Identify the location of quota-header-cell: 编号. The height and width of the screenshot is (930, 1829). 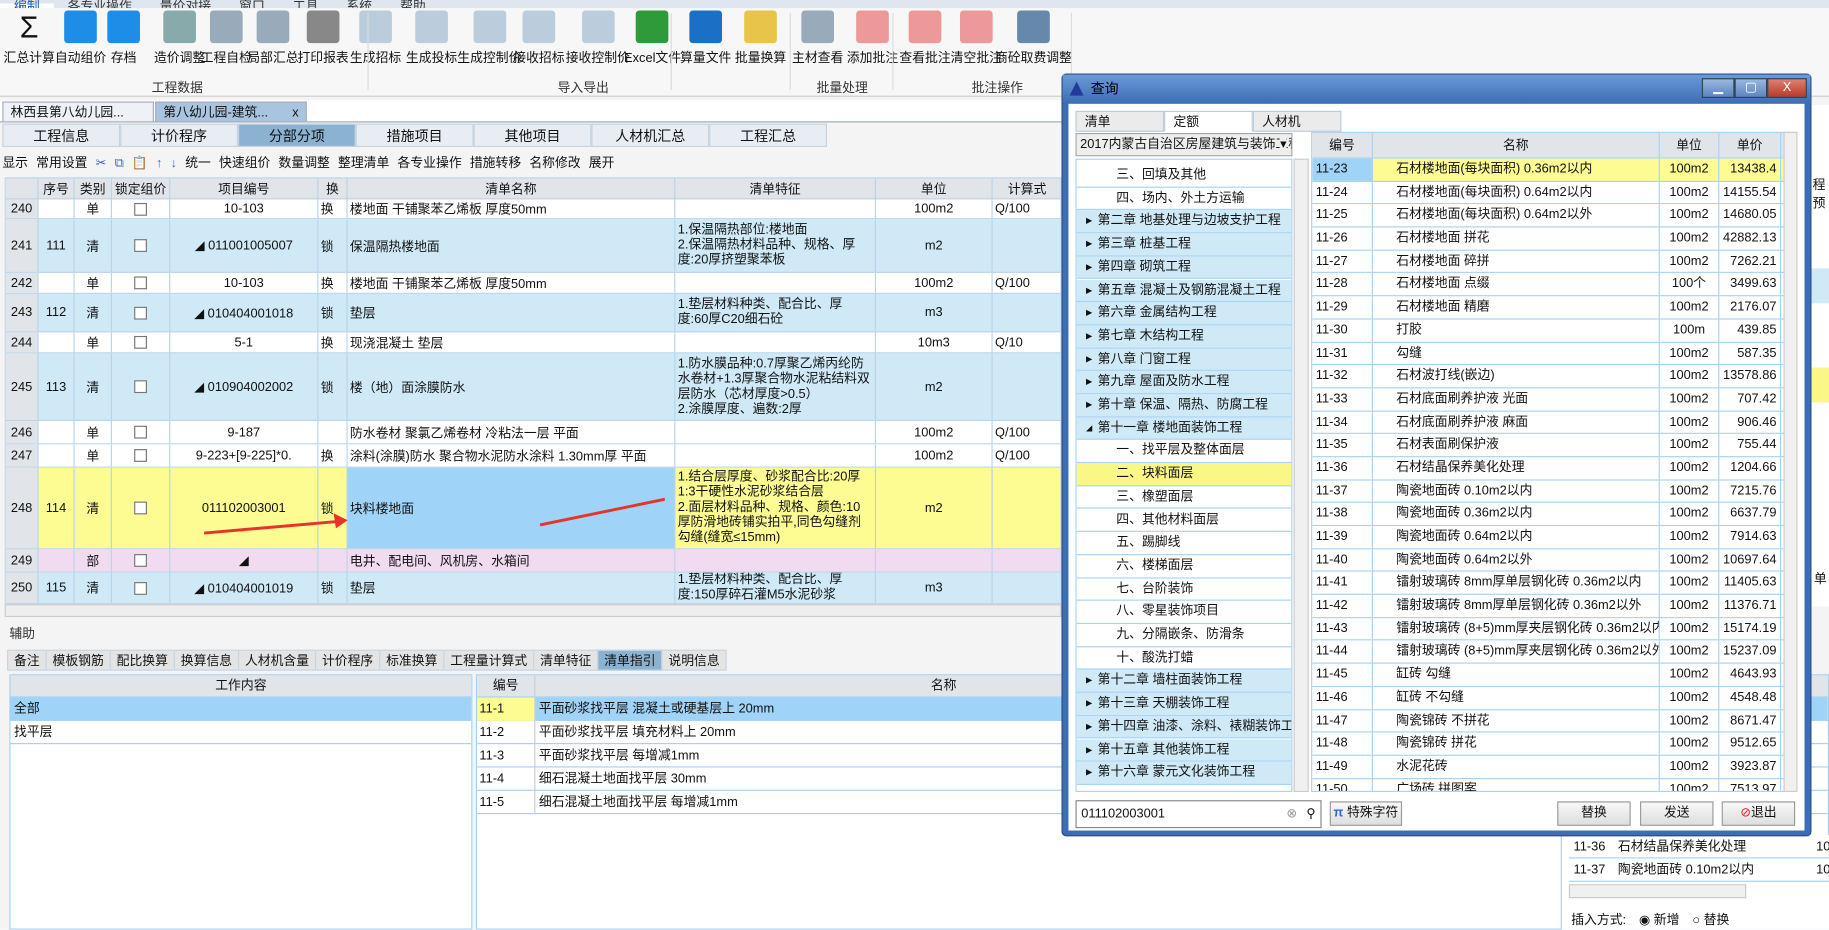
(1342, 145).